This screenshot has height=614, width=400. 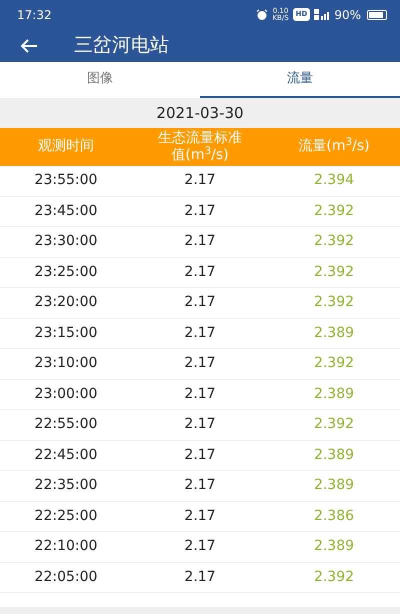 What do you see at coordinates (334, 147) in the screenshot?
I see `column-header: 流量(m$^{3}$/s)` at bounding box center [334, 147].